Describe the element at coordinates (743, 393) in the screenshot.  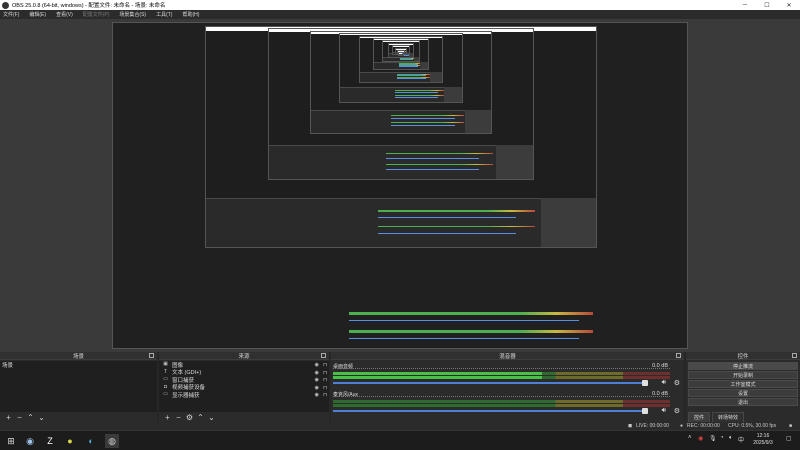
I see `settings-button: 设置` at that location.